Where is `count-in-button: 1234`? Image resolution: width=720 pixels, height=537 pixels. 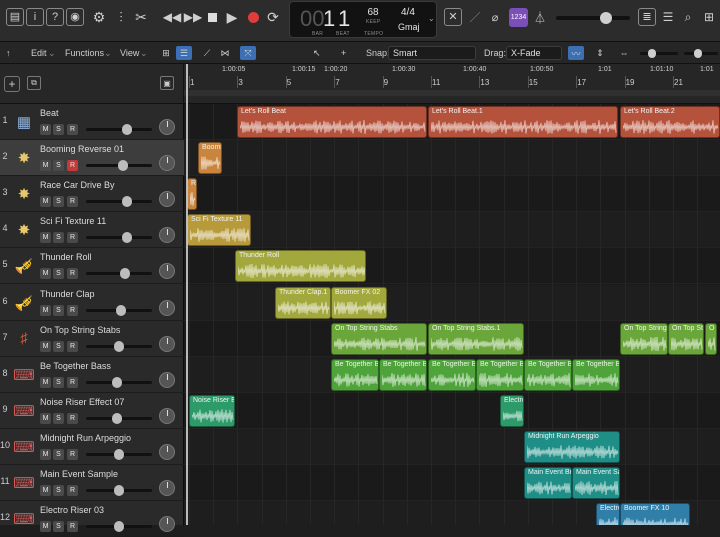 count-in-button: 1234 is located at coordinates (518, 17).